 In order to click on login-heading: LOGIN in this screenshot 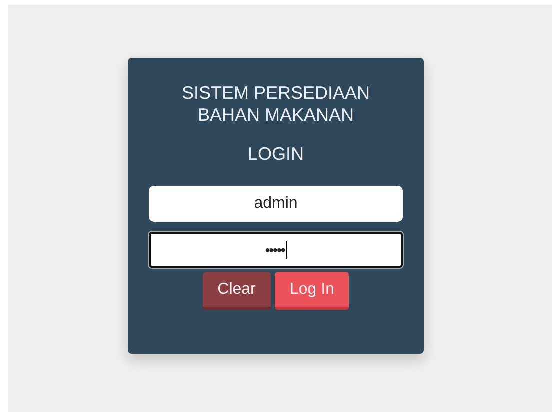, I will do `click(276, 154)`.